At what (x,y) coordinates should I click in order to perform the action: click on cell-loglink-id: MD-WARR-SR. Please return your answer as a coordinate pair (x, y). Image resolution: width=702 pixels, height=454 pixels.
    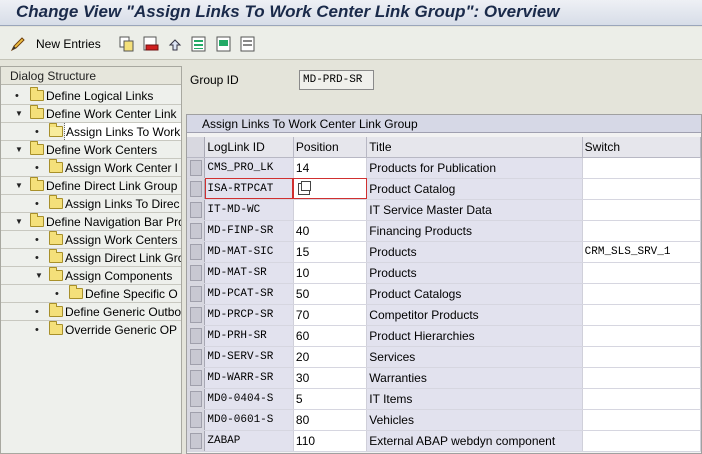
    Looking at the image, I should click on (249, 378).